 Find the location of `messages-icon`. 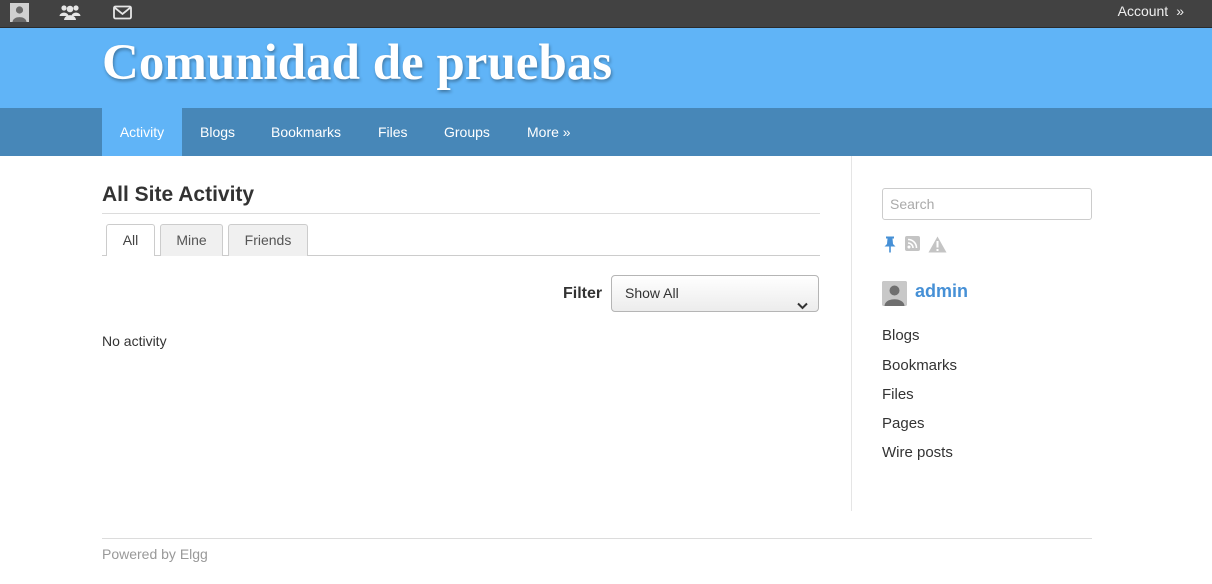

messages-icon is located at coordinates (122, 12).